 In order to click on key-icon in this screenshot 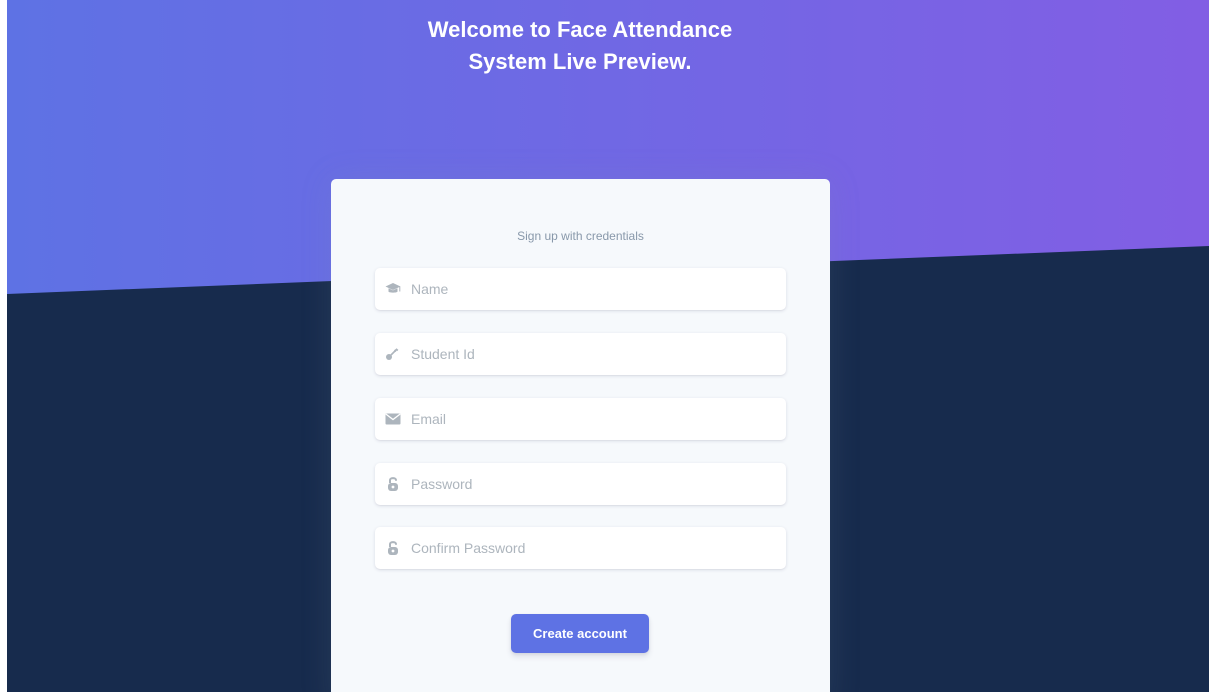, I will do `click(393, 354)`.